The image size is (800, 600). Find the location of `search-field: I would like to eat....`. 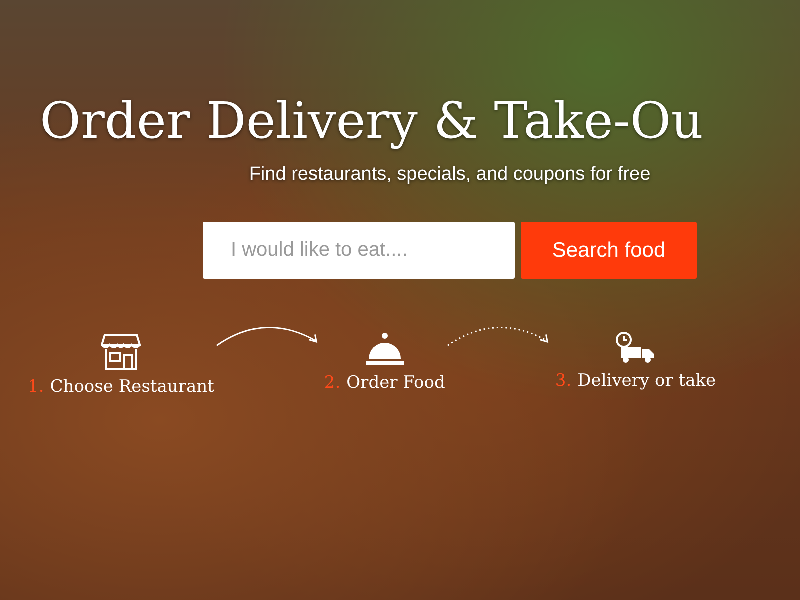

search-field: I would like to eat.... is located at coordinates (359, 250).